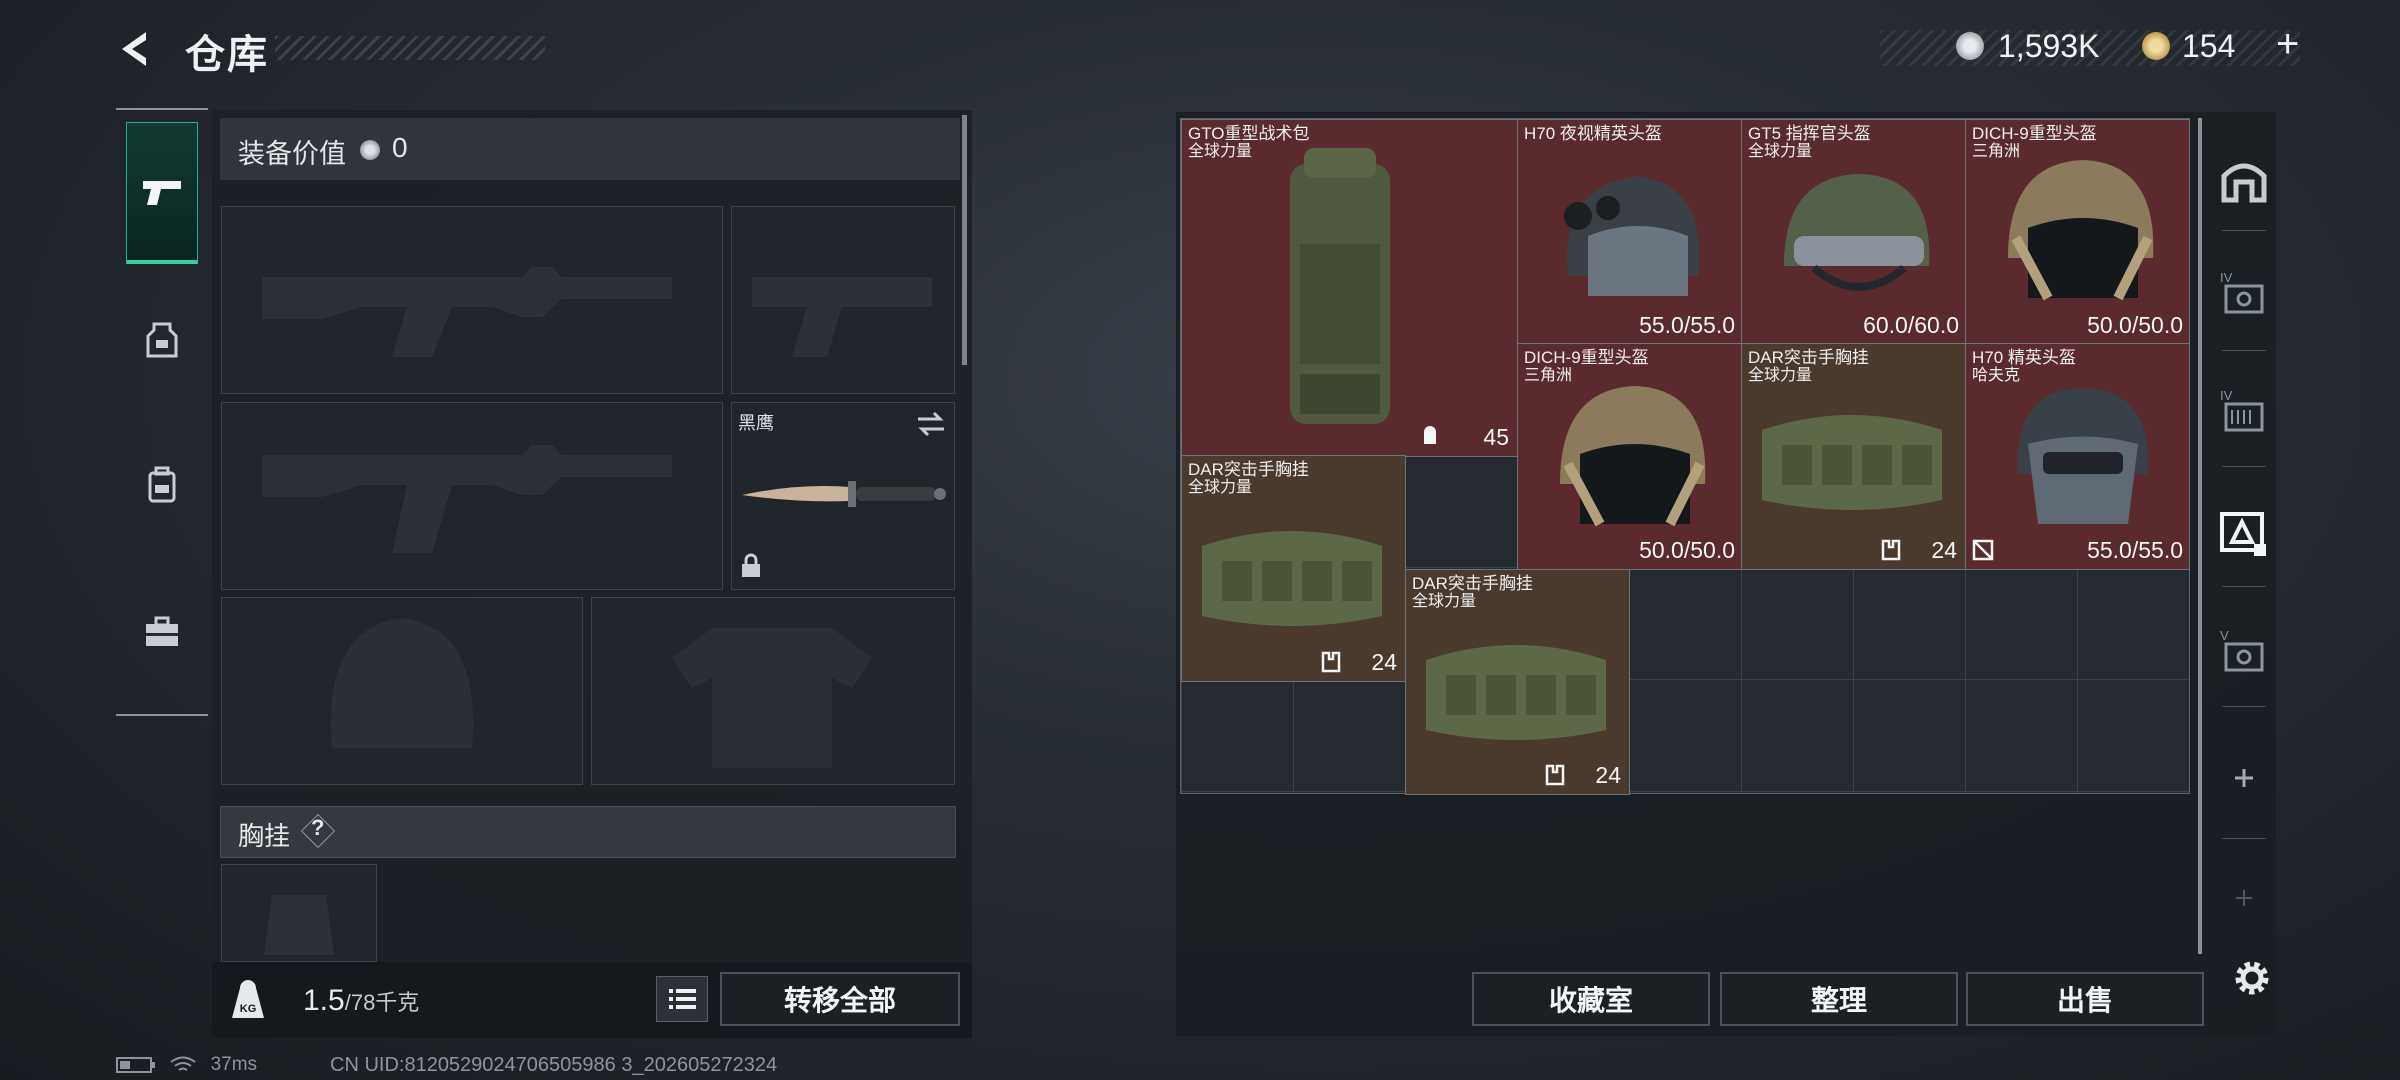  Describe the element at coordinates (931, 424) in the screenshot. I see `swap-icon` at that location.